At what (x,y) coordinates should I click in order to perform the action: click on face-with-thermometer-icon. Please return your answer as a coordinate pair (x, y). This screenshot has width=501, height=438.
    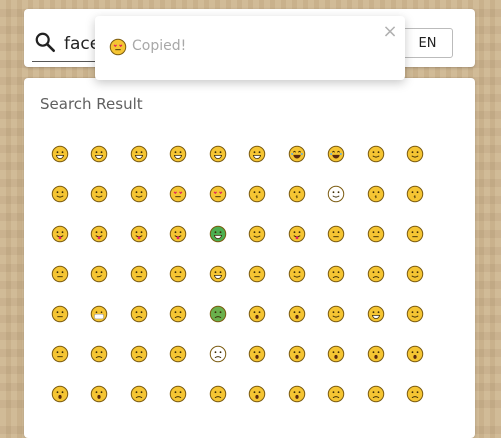
    Looking at the image, I should click on (138, 314).